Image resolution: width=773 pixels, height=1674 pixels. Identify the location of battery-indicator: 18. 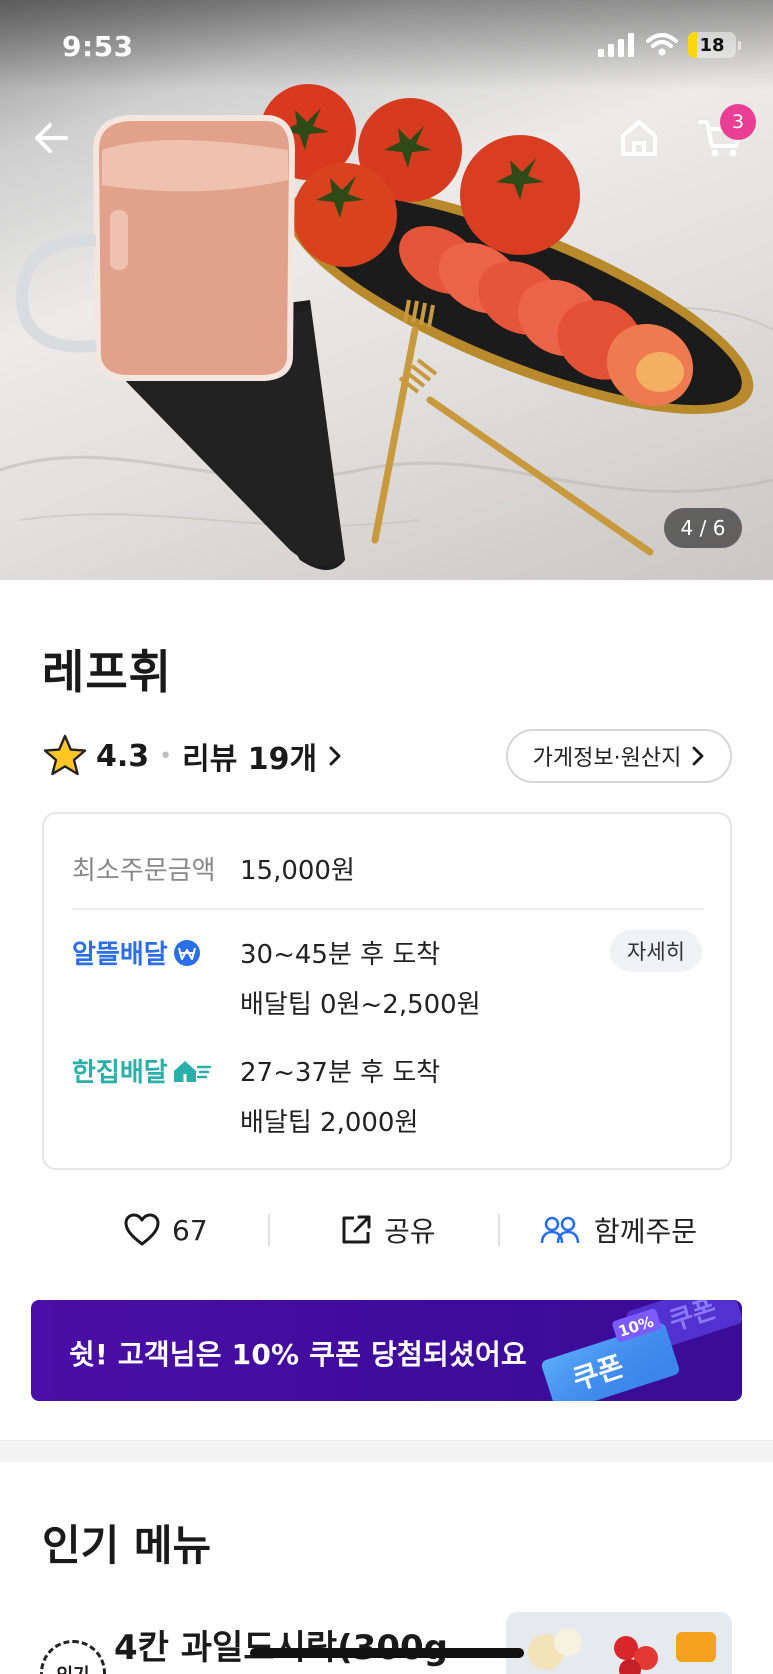
(712, 45).